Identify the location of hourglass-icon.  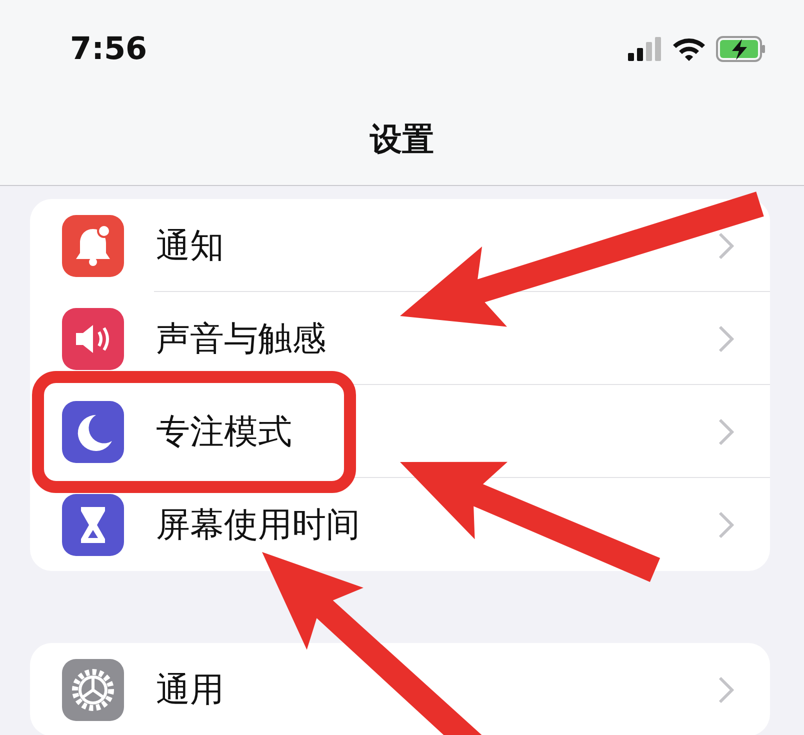
(93, 525).